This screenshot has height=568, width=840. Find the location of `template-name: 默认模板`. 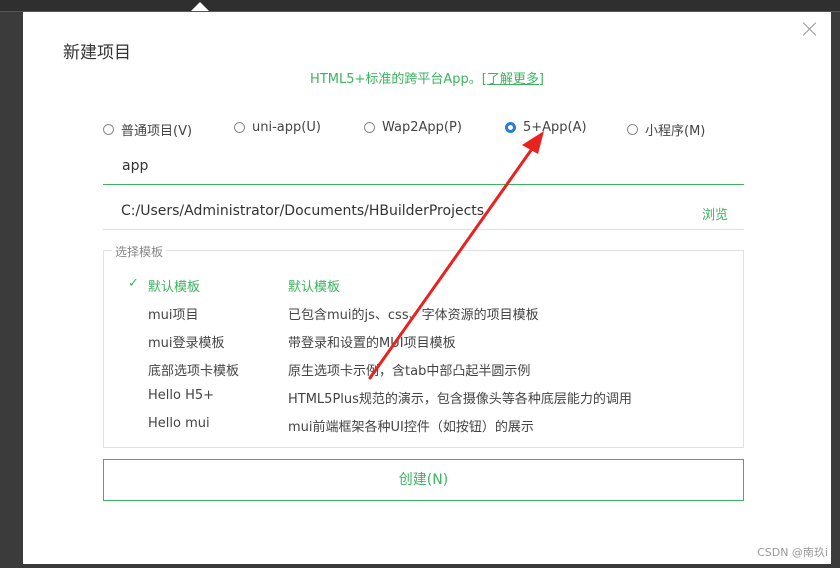

template-name: 默认模板 is located at coordinates (174, 287).